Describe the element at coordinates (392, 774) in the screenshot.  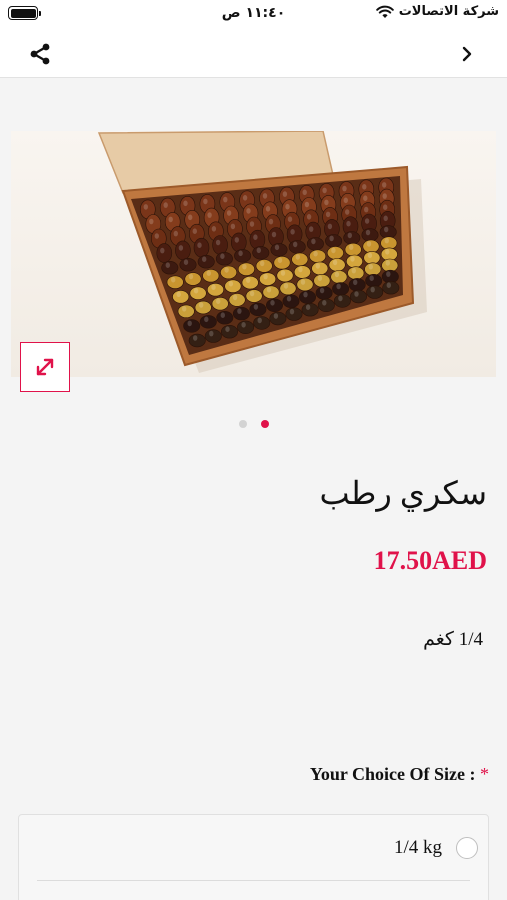
I see `size-choice-label: Your Choice Of Size :` at that location.